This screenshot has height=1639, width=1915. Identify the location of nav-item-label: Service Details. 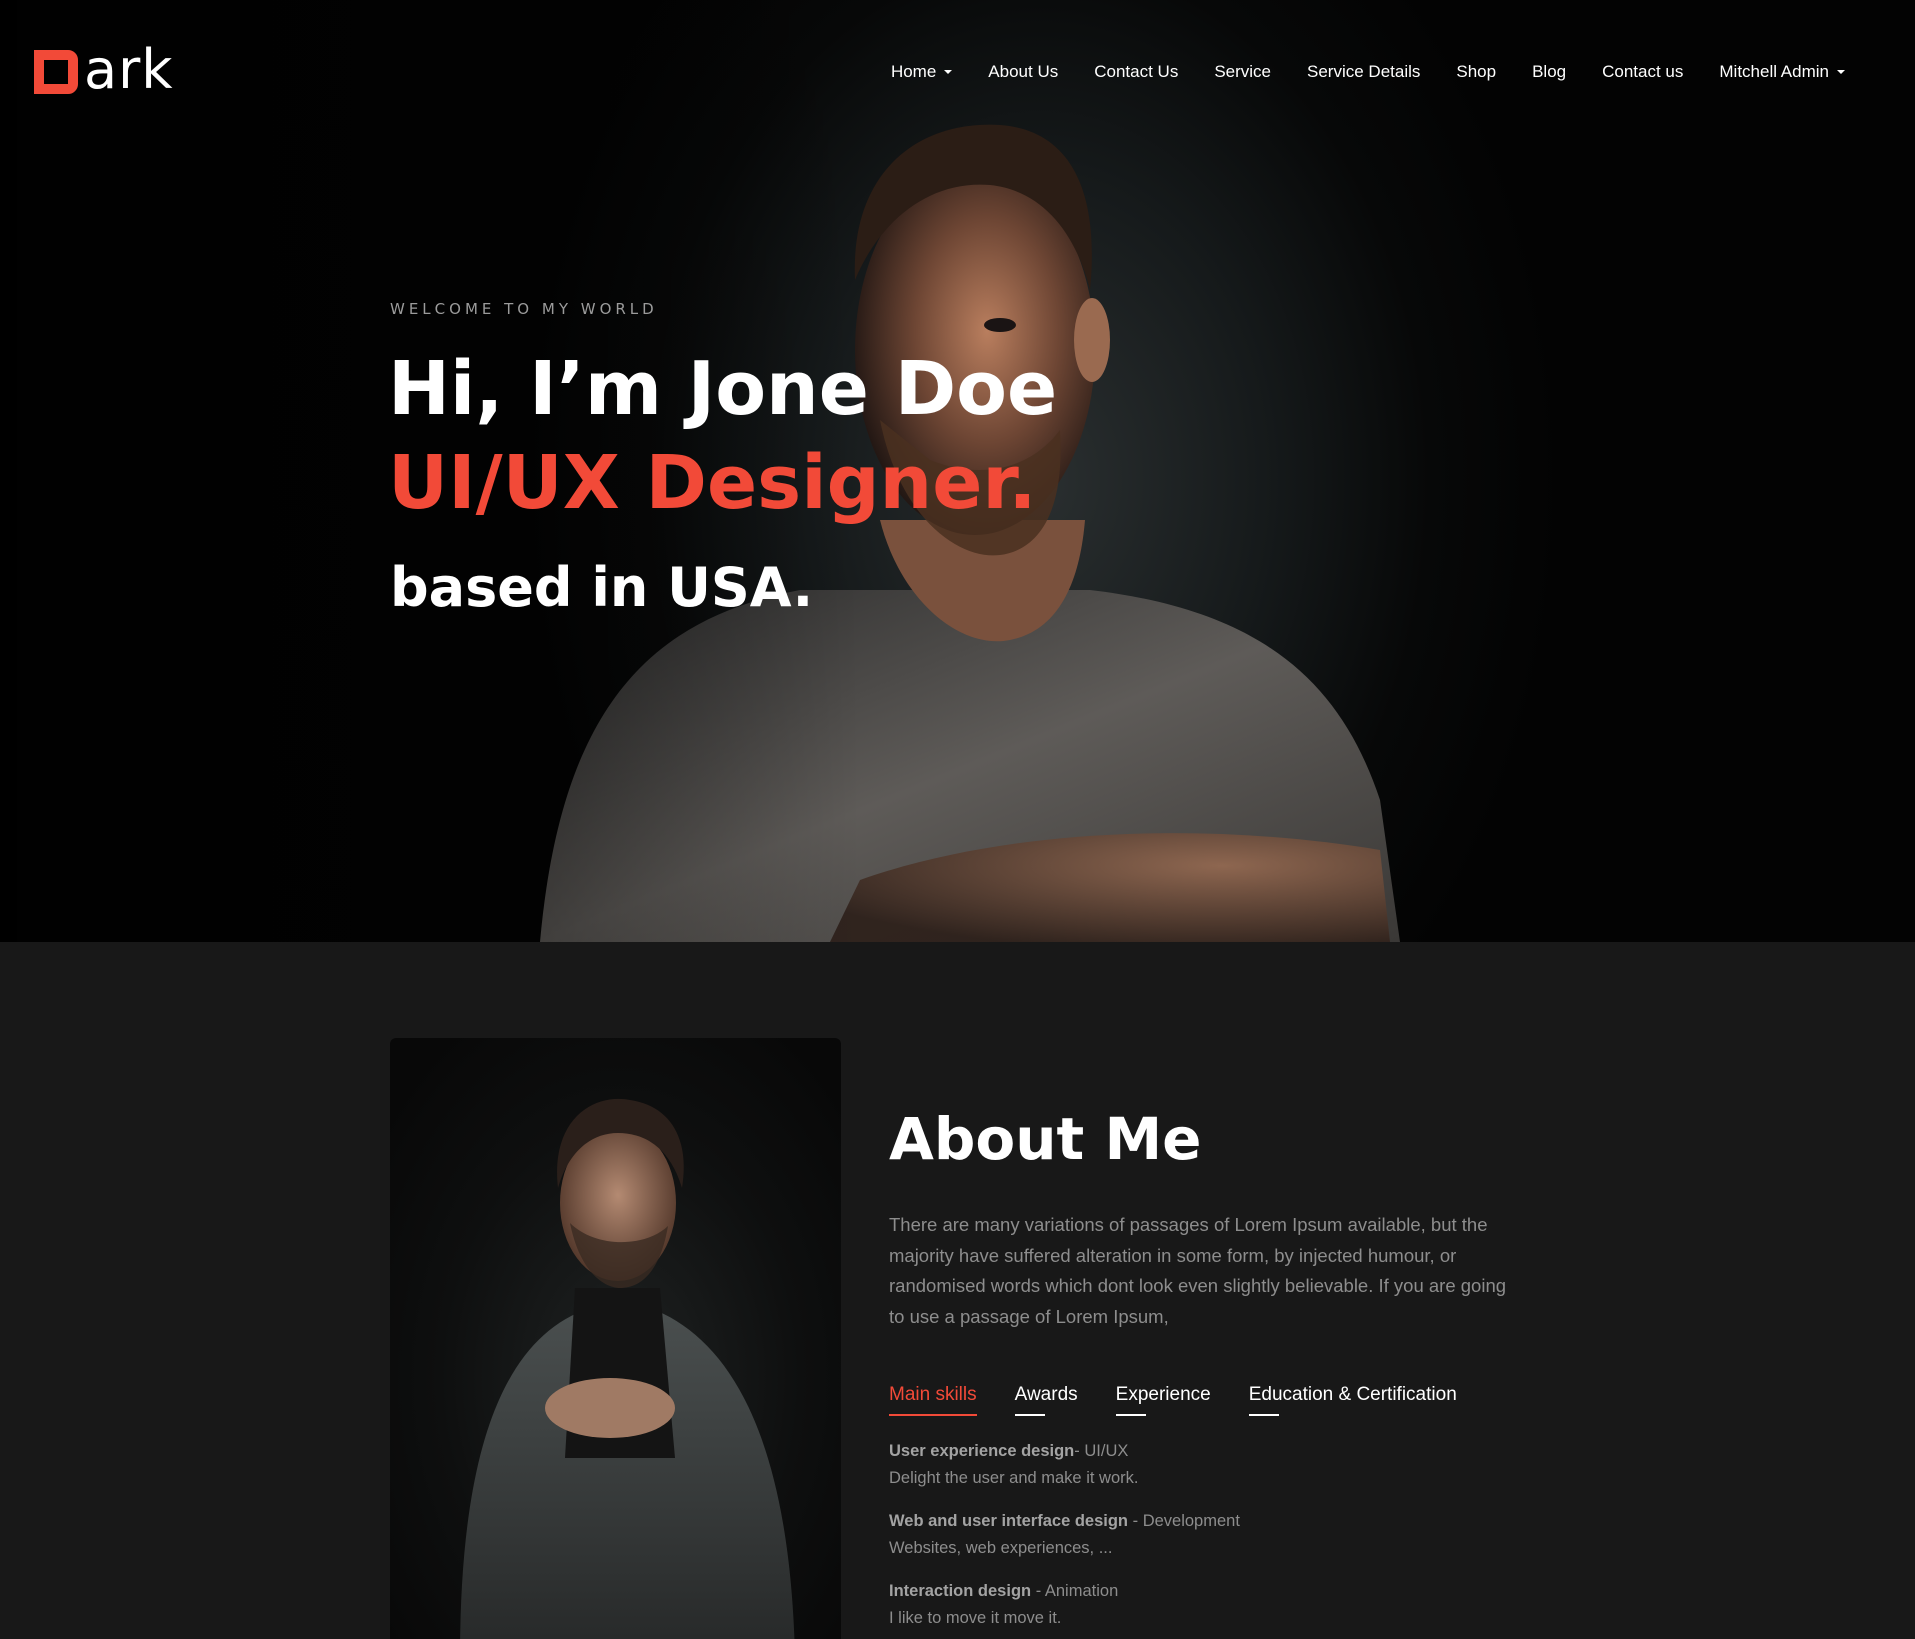
(1364, 71).